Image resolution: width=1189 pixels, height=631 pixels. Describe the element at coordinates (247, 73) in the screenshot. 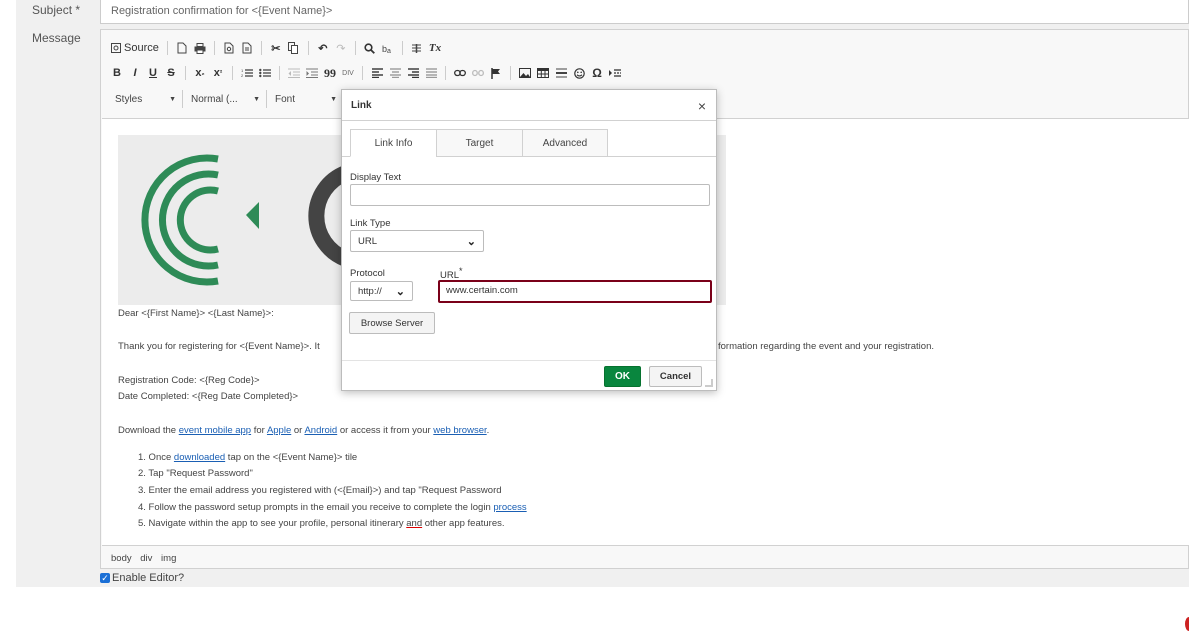

I see `numbered-list-icon: 12` at that location.